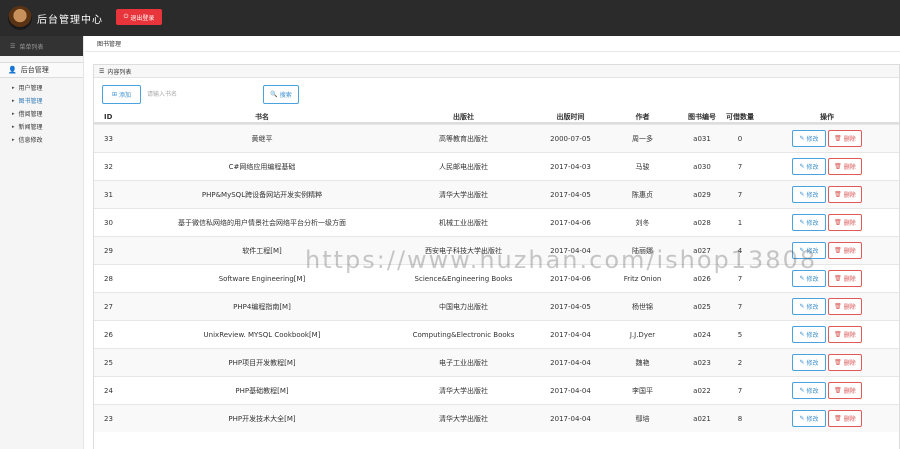 The height and width of the screenshot is (449, 900). I want to click on sidebar-menu-label: 菜单列表, so click(31, 47).